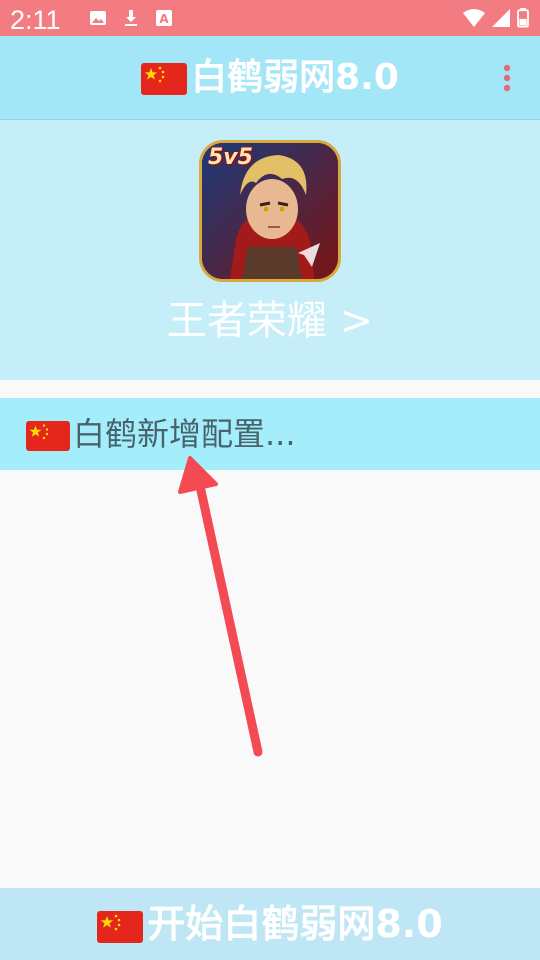 This screenshot has width=540, height=960. Describe the element at coordinates (270, 211) in the screenshot. I see `honor-of-kings-icon: 5v5` at that location.